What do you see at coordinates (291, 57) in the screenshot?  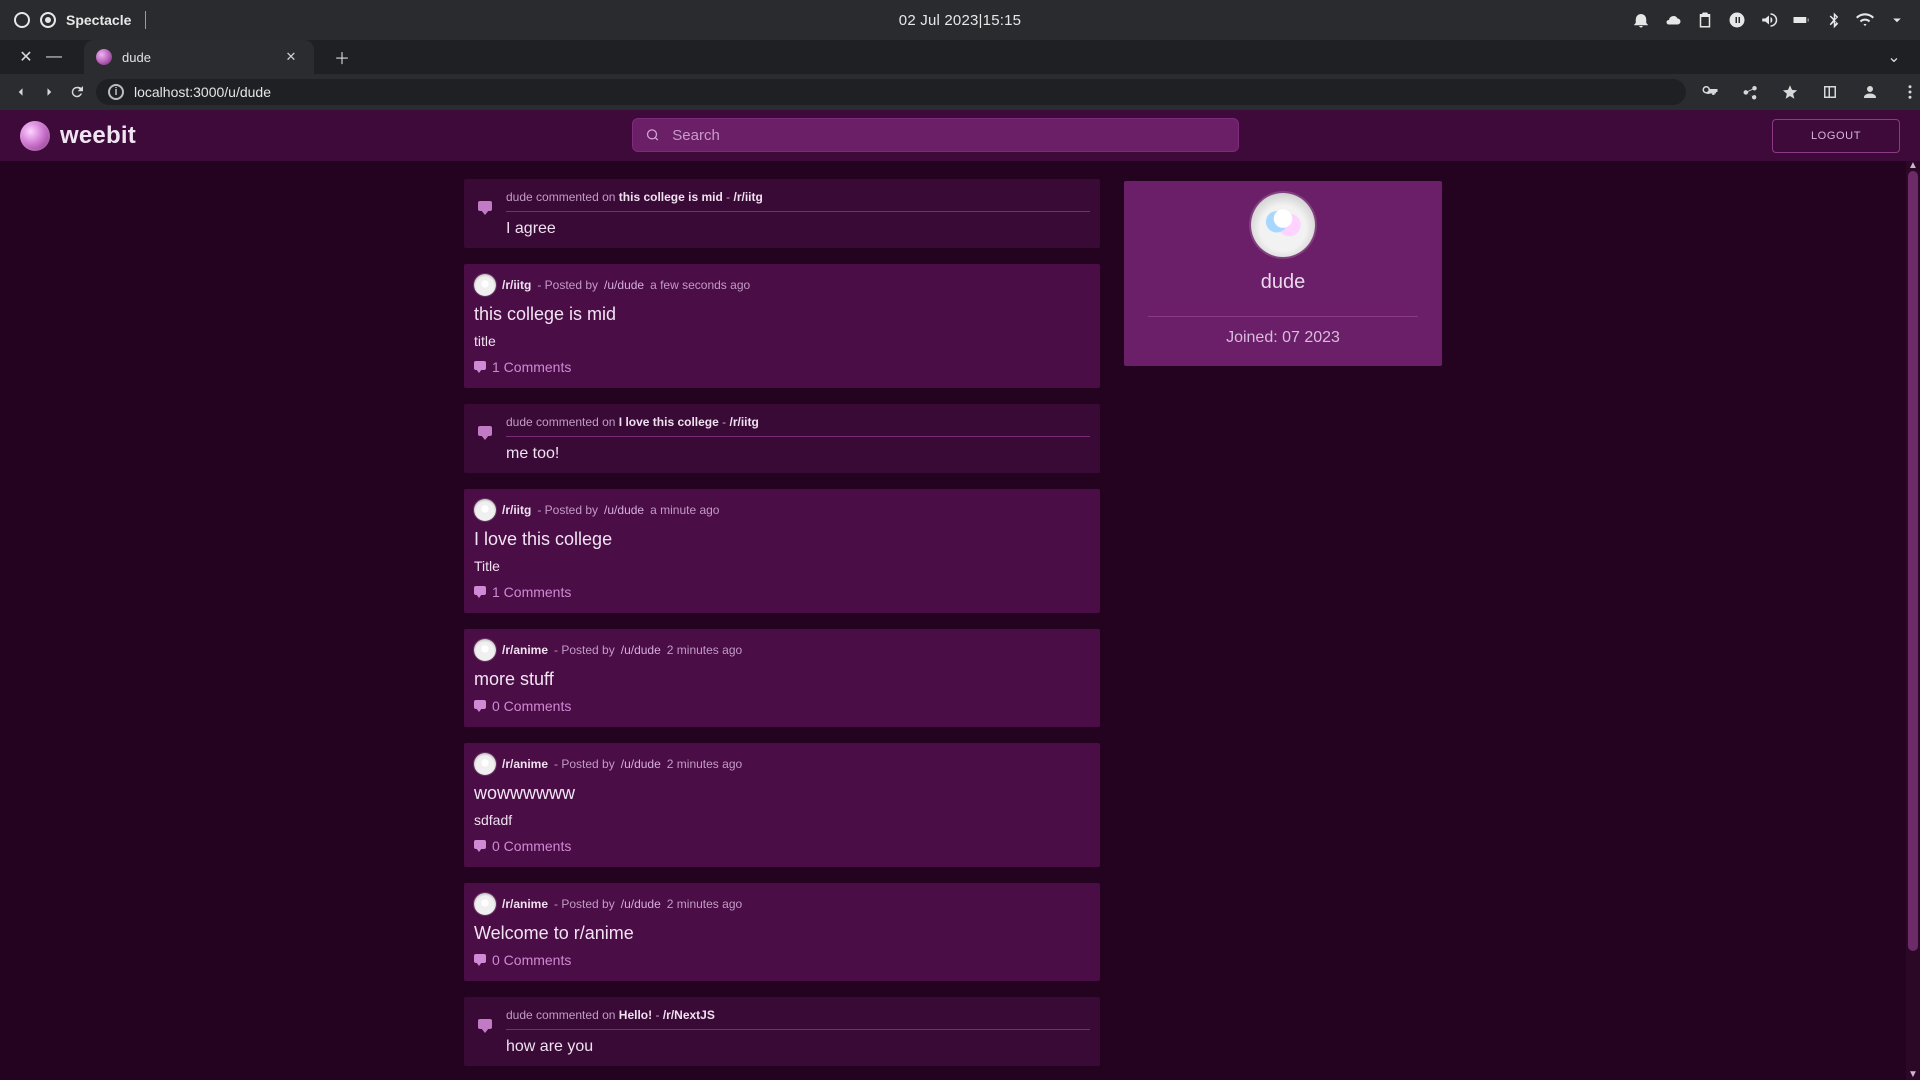 I see `close-tab-icon: ✕` at bounding box center [291, 57].